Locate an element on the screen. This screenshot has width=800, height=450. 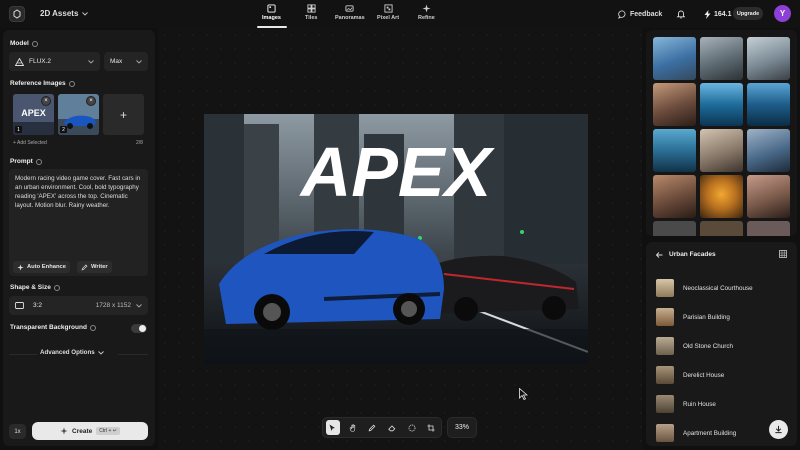
lasso-tool is located at coordinates (412, 427).